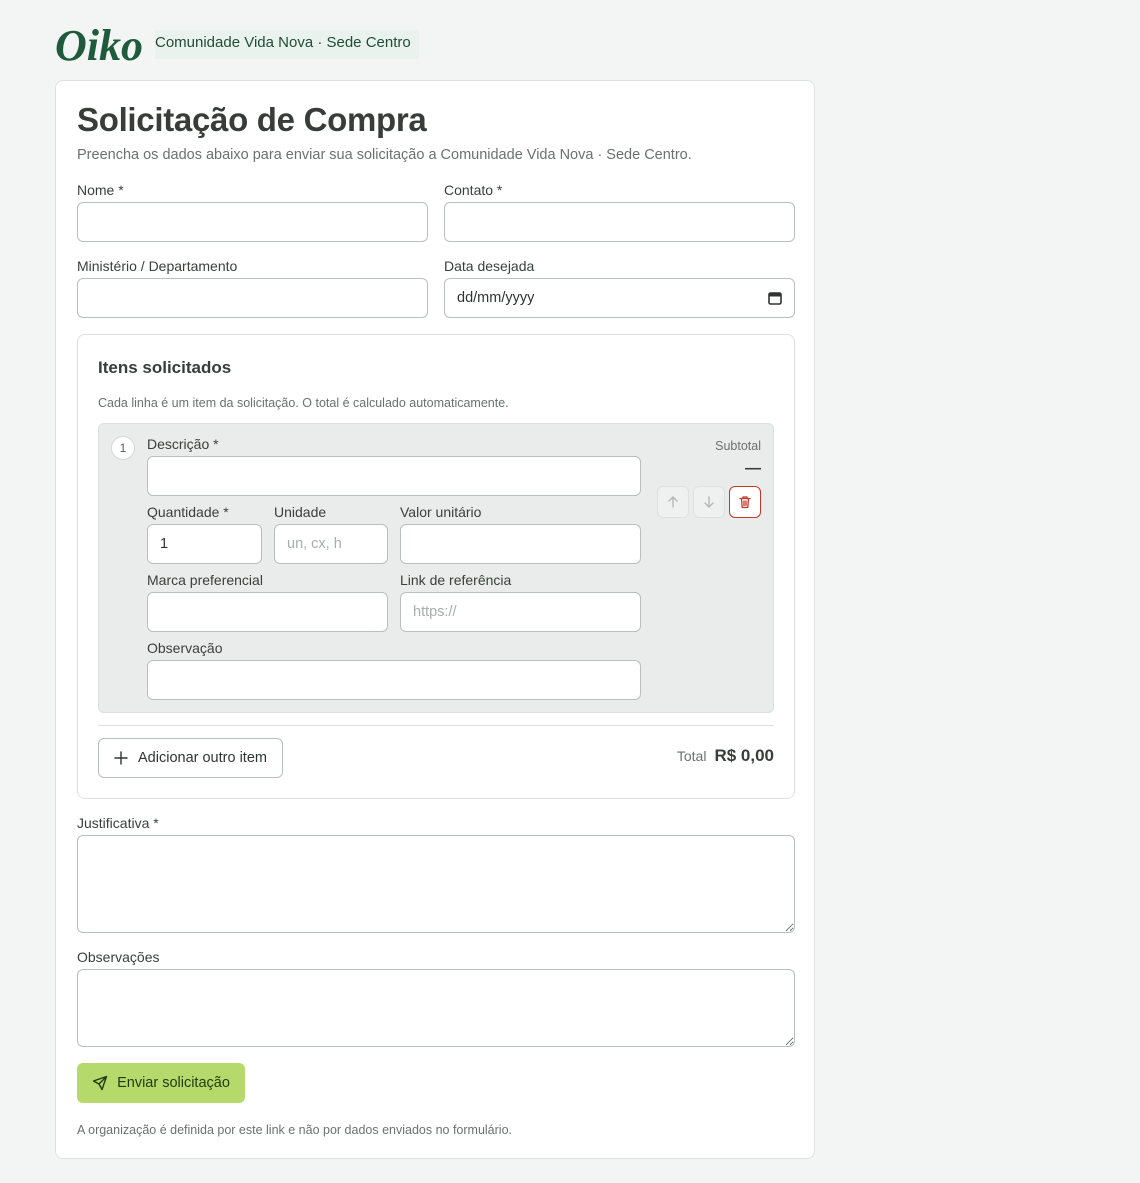 The width and height of the screenshot is (1140, 1183). I want to click on unidade-label: Unidade, so click(300, 512).